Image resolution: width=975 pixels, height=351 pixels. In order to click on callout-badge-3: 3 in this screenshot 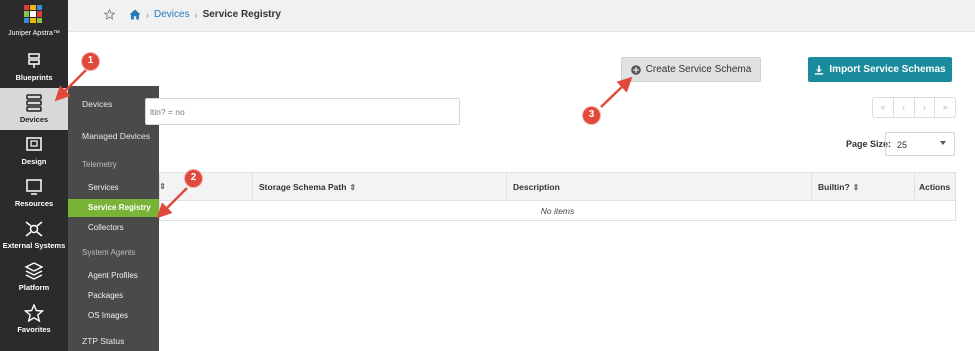, I will do `click(591, 115)`.